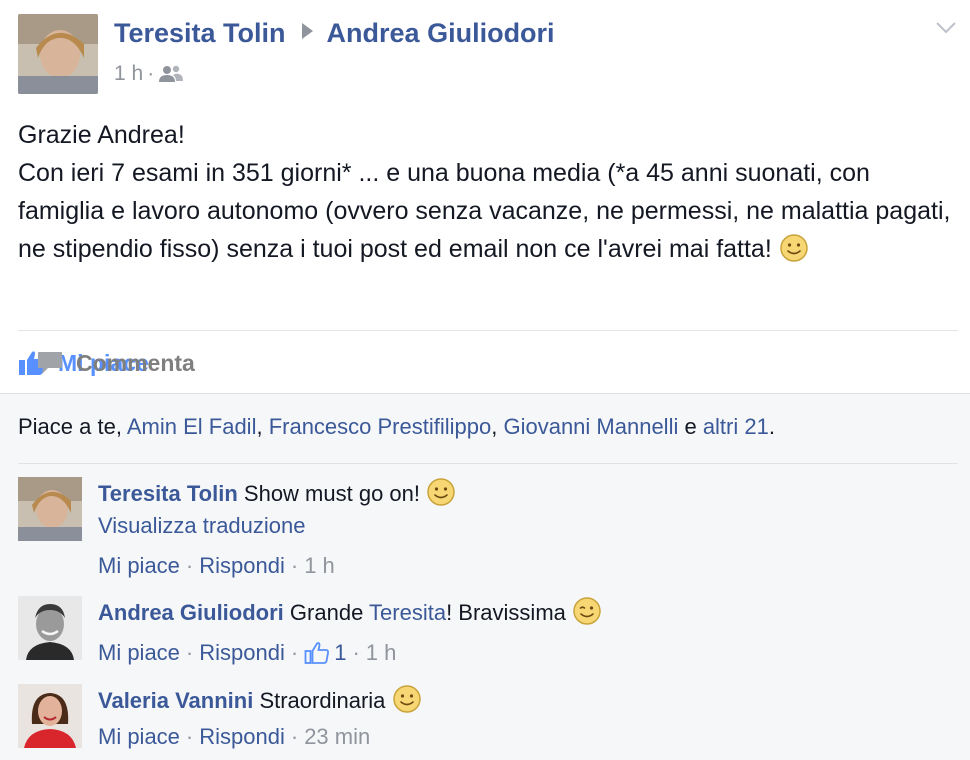  Describe the element at coordinates (503, 363) in the screenshot. I see `comment-button: Commenta` at that location.